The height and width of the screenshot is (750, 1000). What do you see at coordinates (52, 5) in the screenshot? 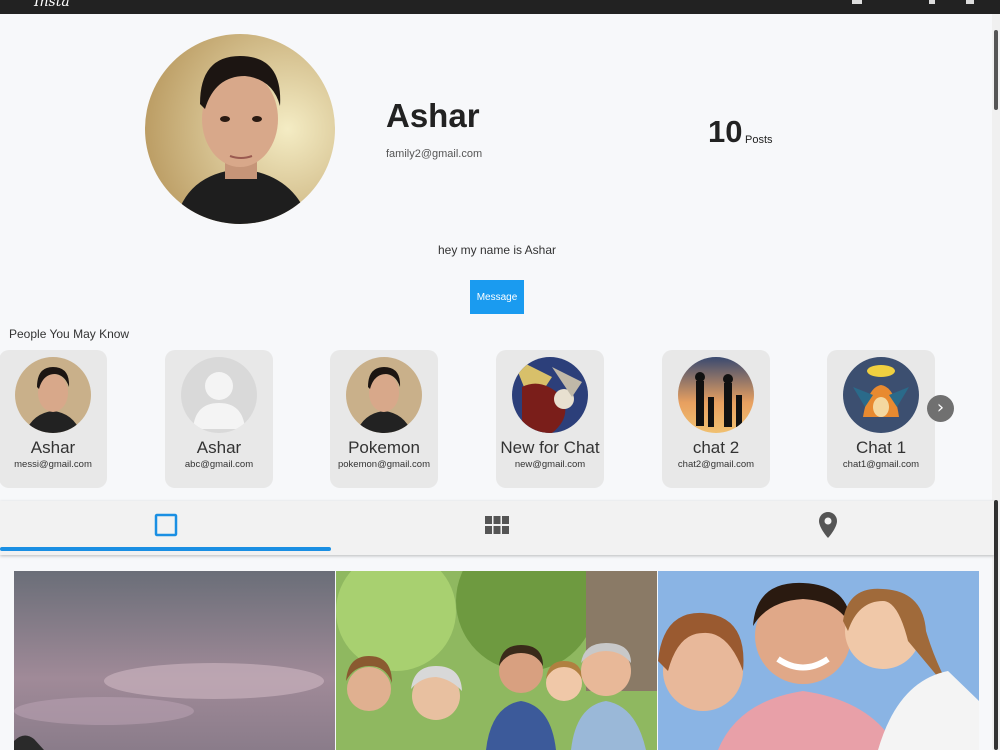
I see `app-logo: Insta` at bounding box center [52, 5].